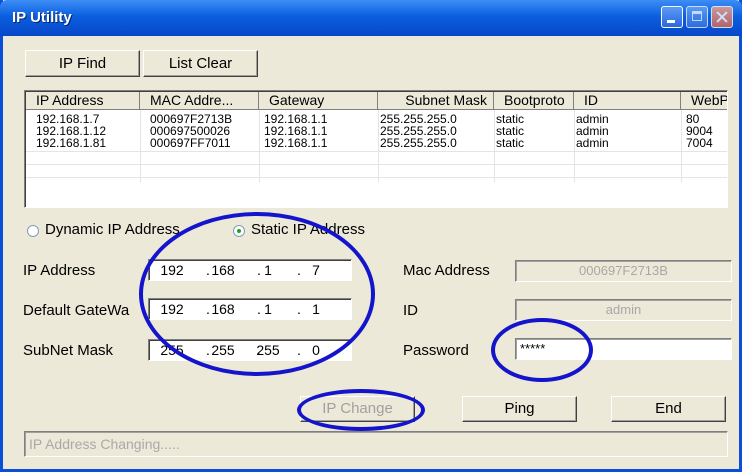 The width and height of the screenshot is (742, 472). Describe the element at coordinates (318, 101) in the screenshot. I see `column-header-gateway: Gateway` at that location.